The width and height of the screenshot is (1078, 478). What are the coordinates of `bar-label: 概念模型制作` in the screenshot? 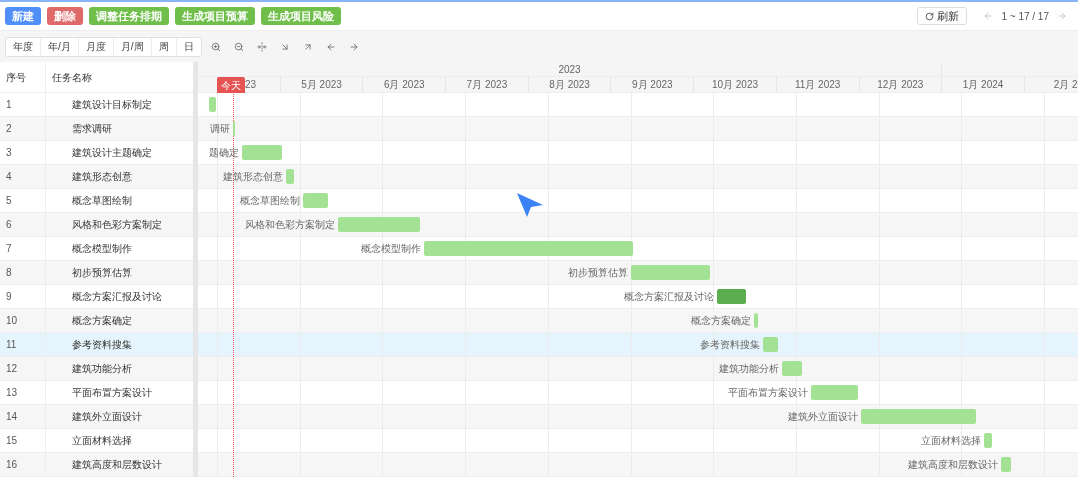 It's located at (391, 248).